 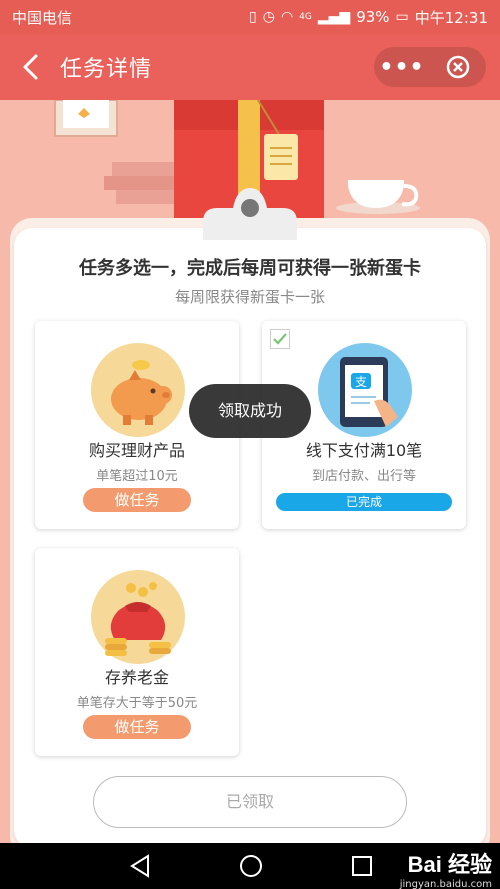 I want to click on mini-program-capsule: •••, so click(x=430, y=67).